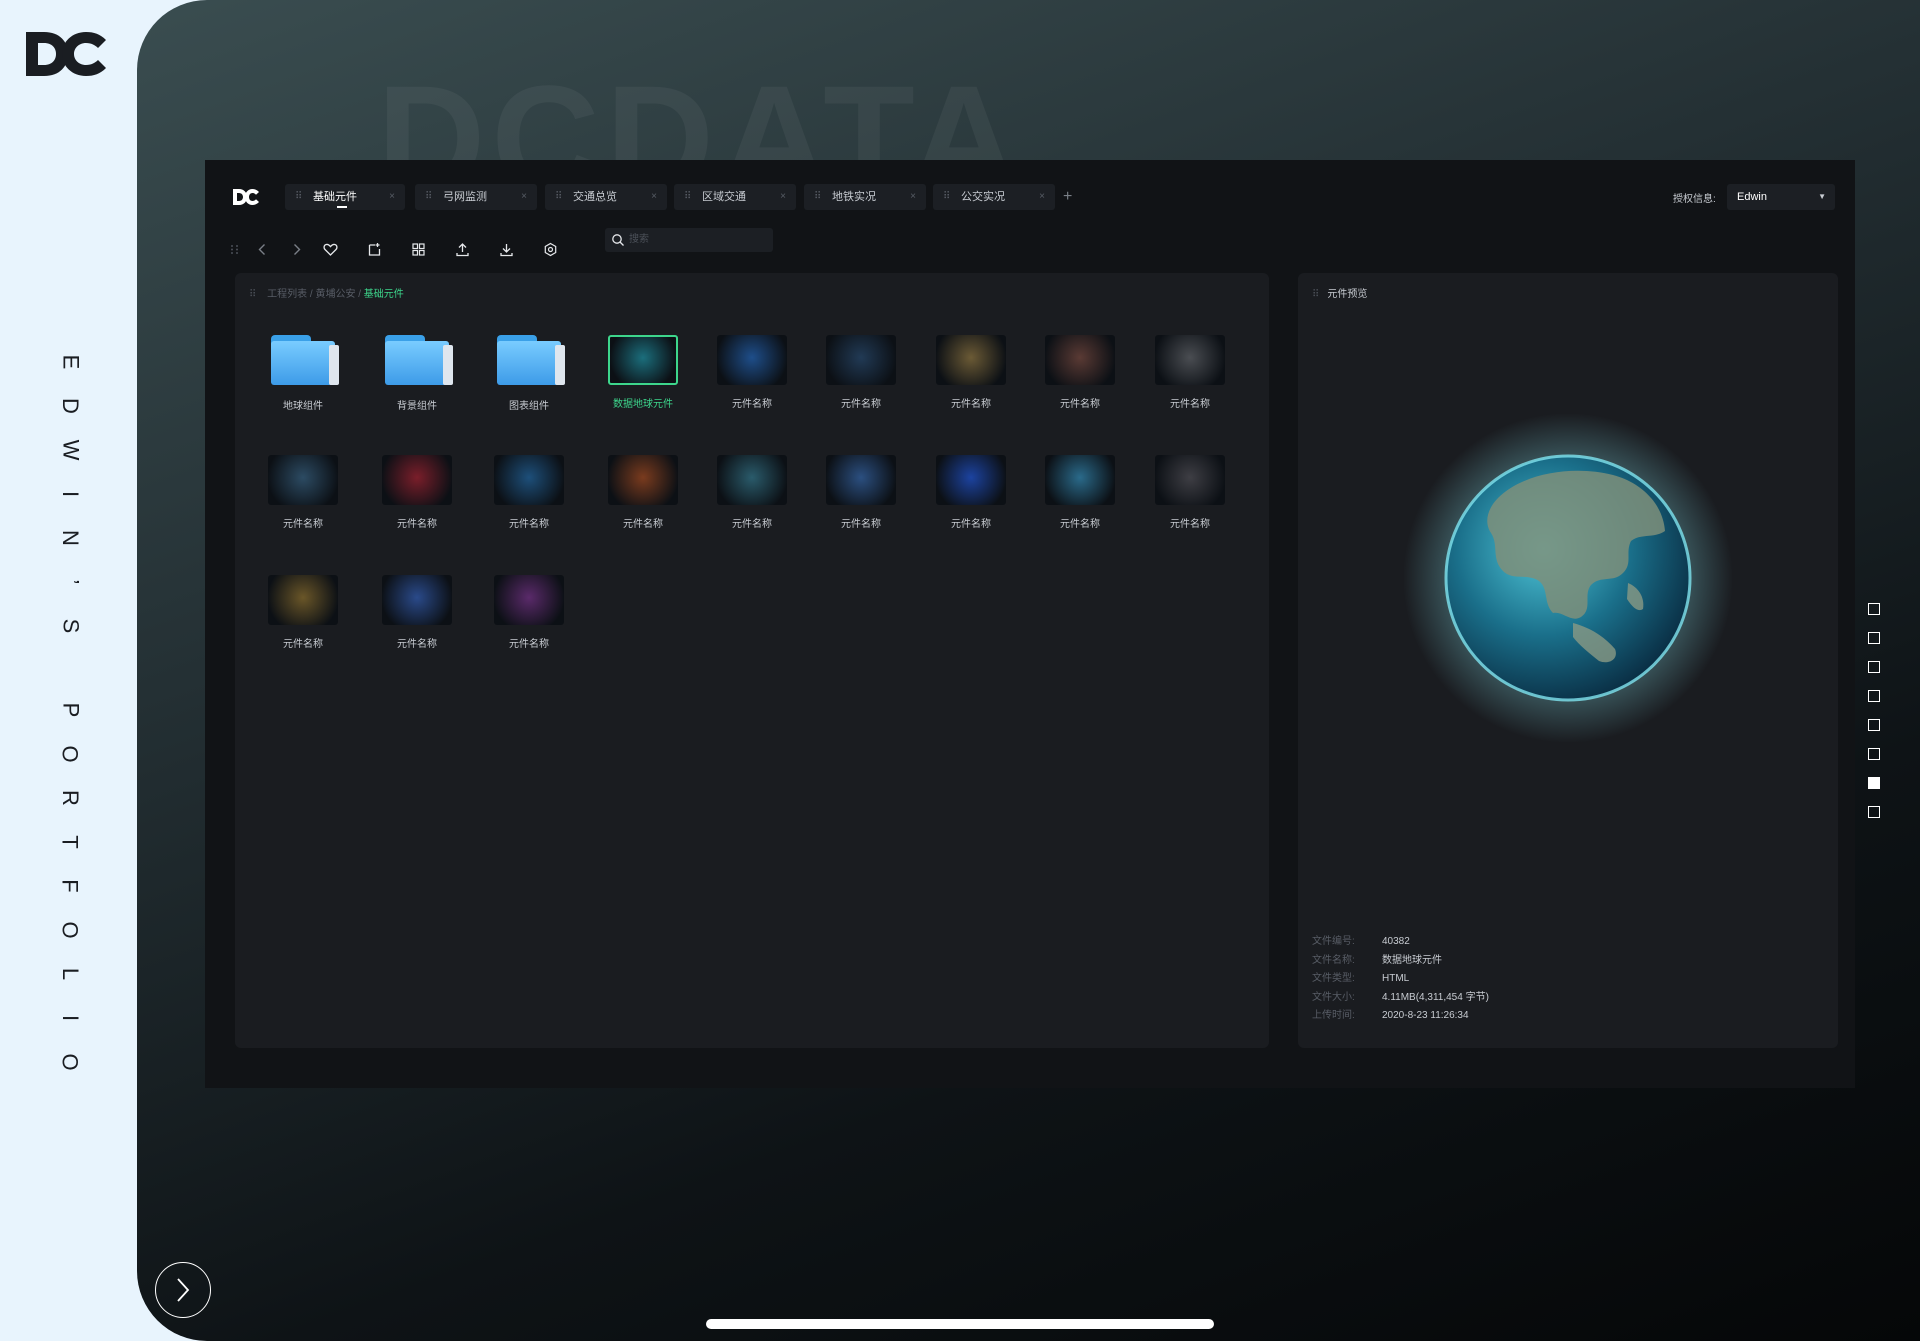 This screenshot has width=1920, height=1341. I want to click on tab-item: ⠿ 交通总览 ×, so click(606, 197).